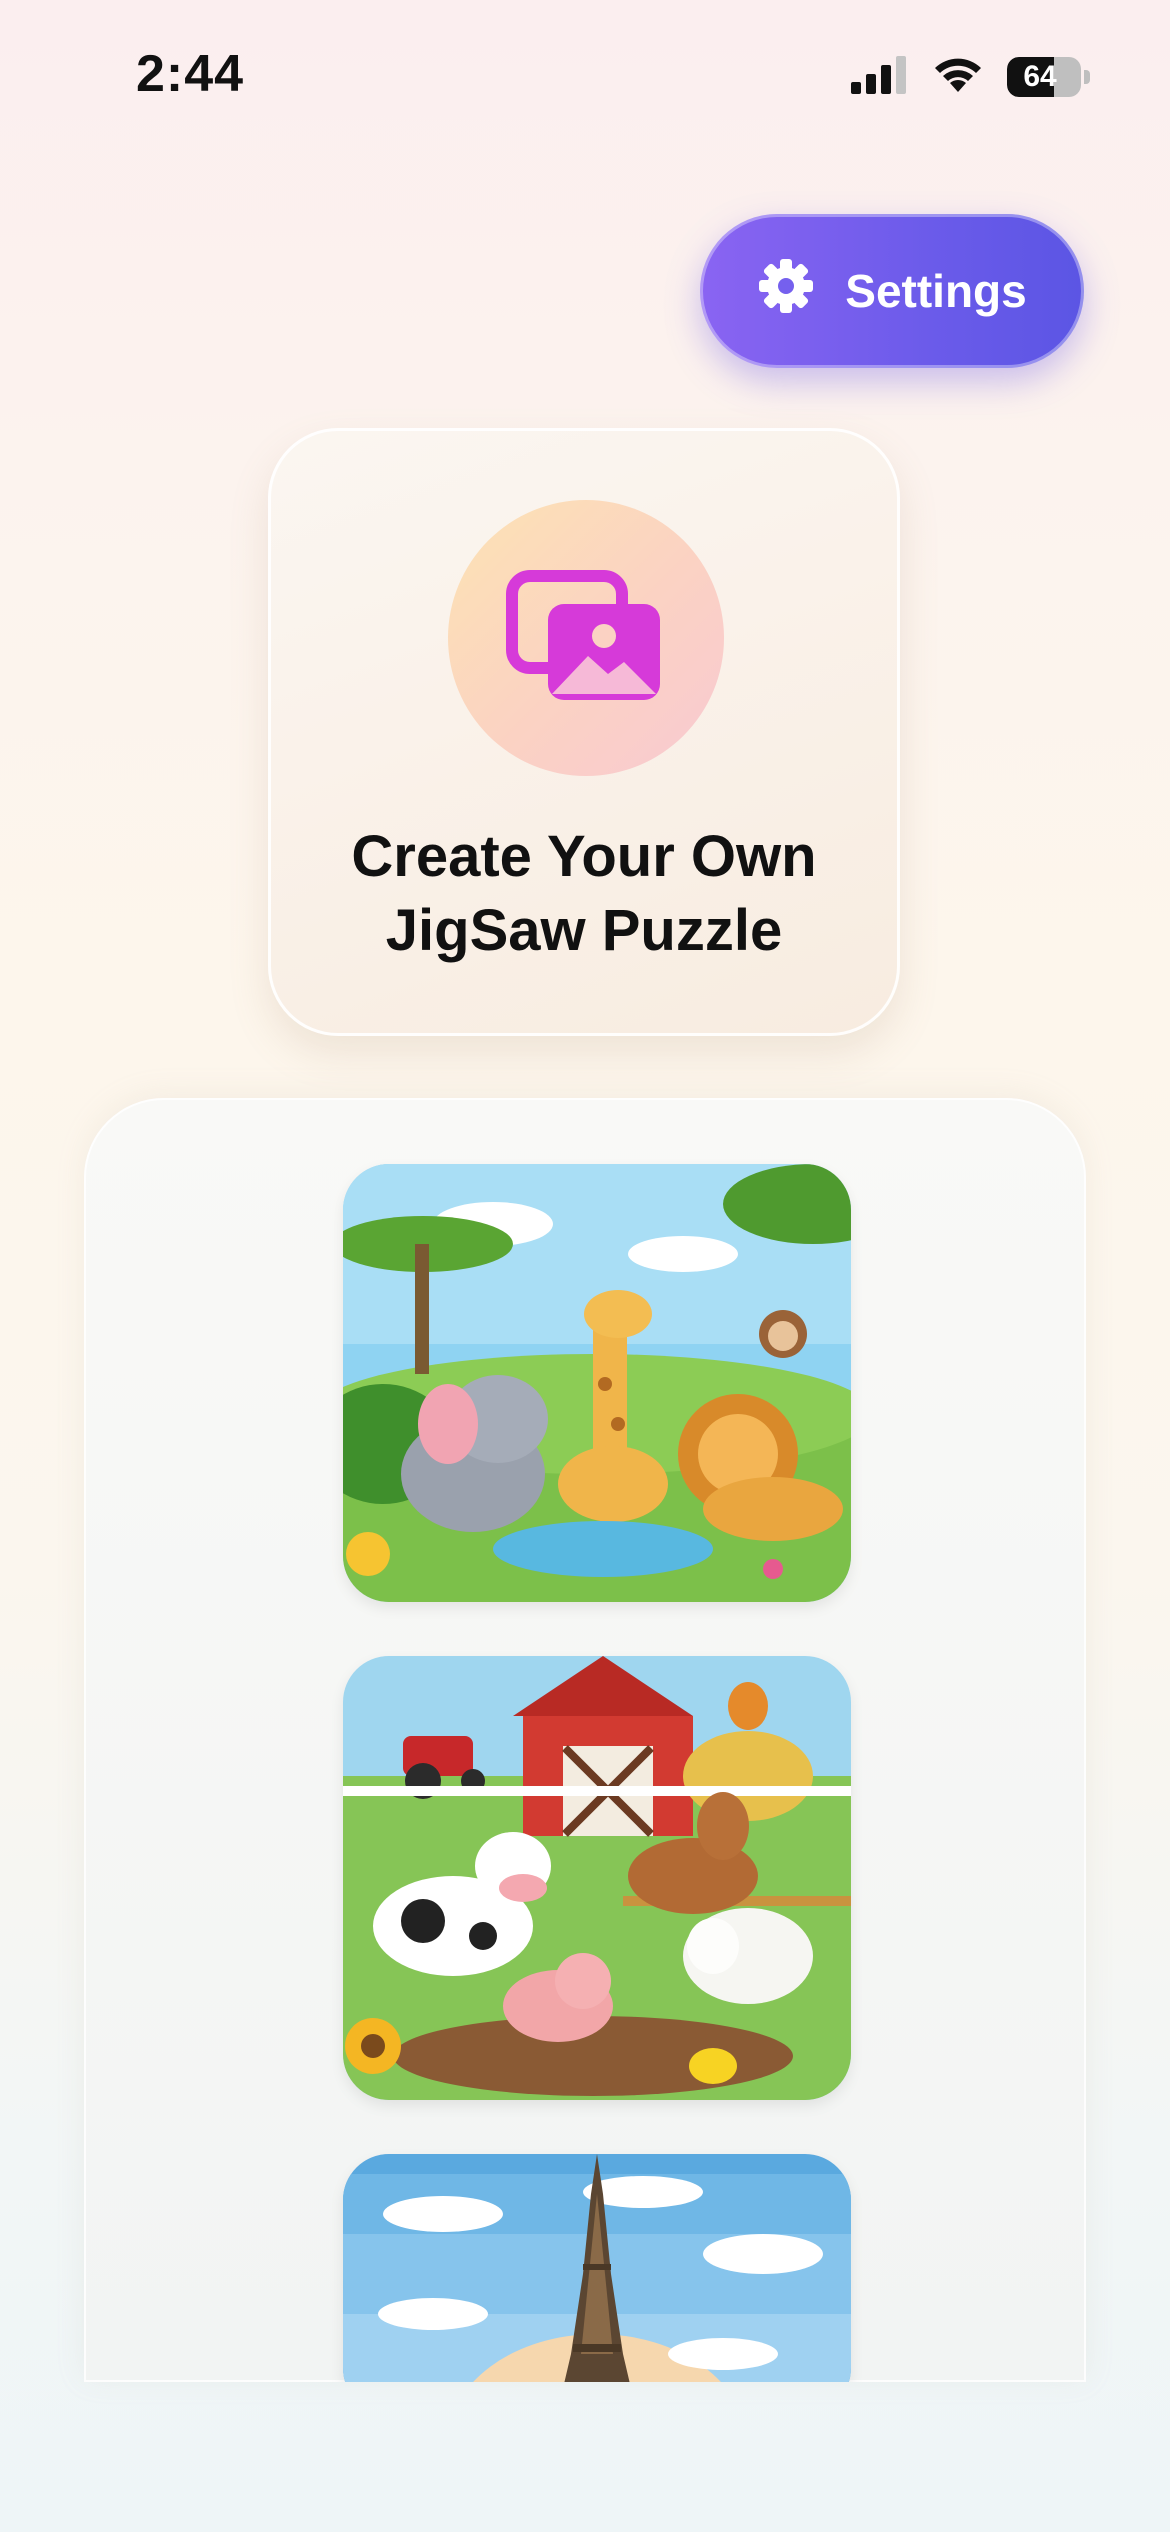 Image resolution: width=1170 pixels, height=2532 pixels. Describe the element at coordinates (936, 291) in the screenshot. I see `settings-label: Settings` at that location.